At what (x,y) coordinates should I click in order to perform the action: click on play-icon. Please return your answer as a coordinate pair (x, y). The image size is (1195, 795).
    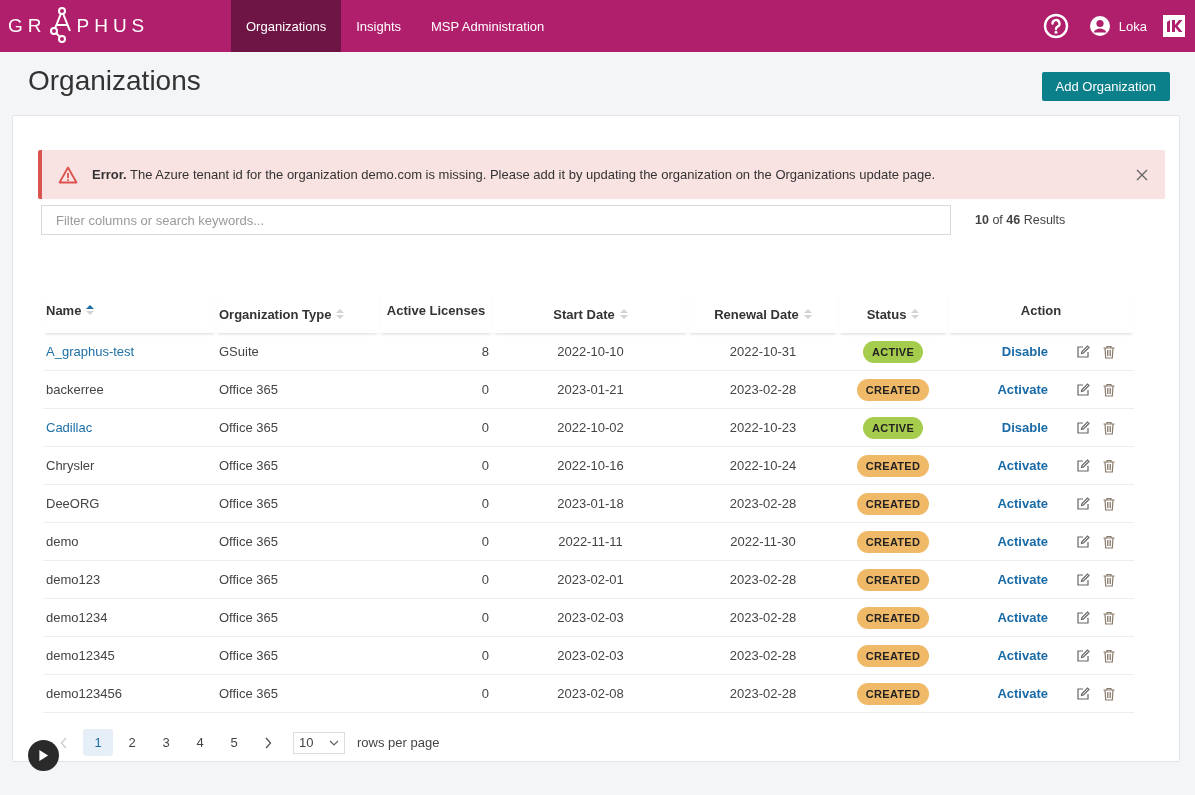
    Looking at the image, I should click on (43, 755).